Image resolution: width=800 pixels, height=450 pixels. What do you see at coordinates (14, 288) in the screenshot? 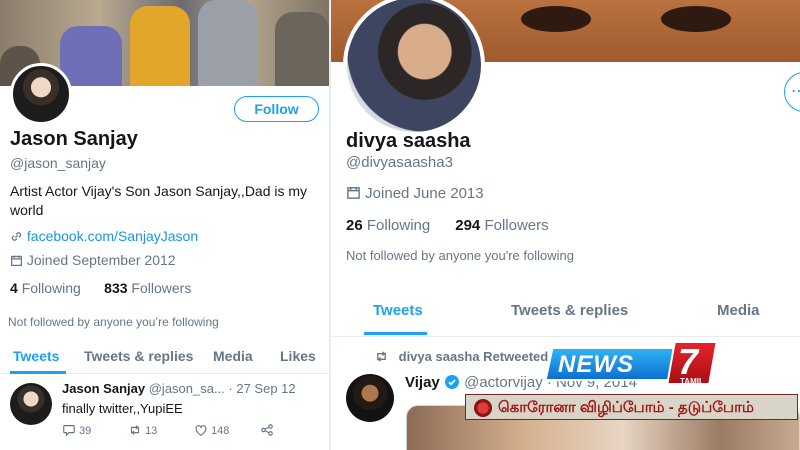
I see `left-following-count: 4` at bounding box center [14, 288].